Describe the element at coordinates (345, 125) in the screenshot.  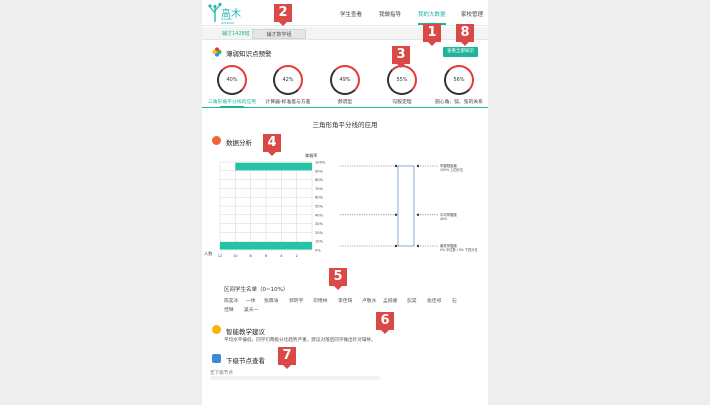
I see `knowledge-detail-title: 三角形角平分线的应用` at that location.